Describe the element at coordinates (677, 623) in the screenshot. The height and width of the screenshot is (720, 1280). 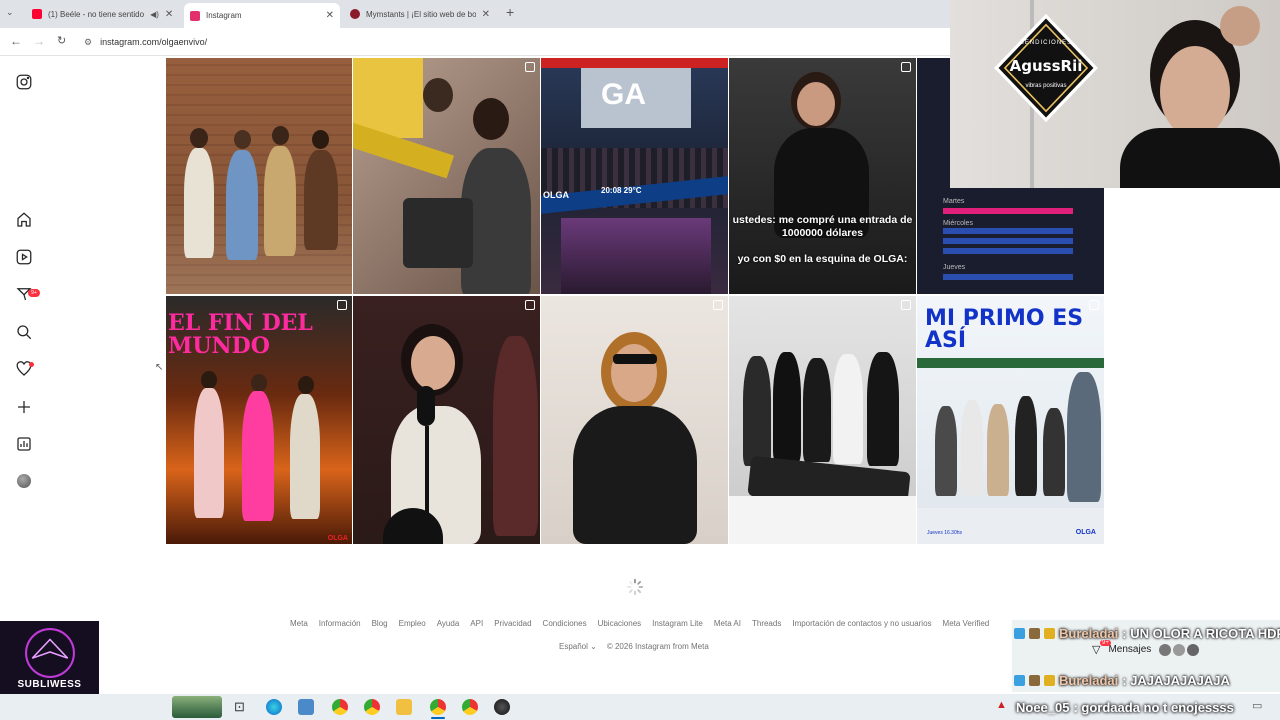
I see `footer-link: Instagram Lite` at that location.